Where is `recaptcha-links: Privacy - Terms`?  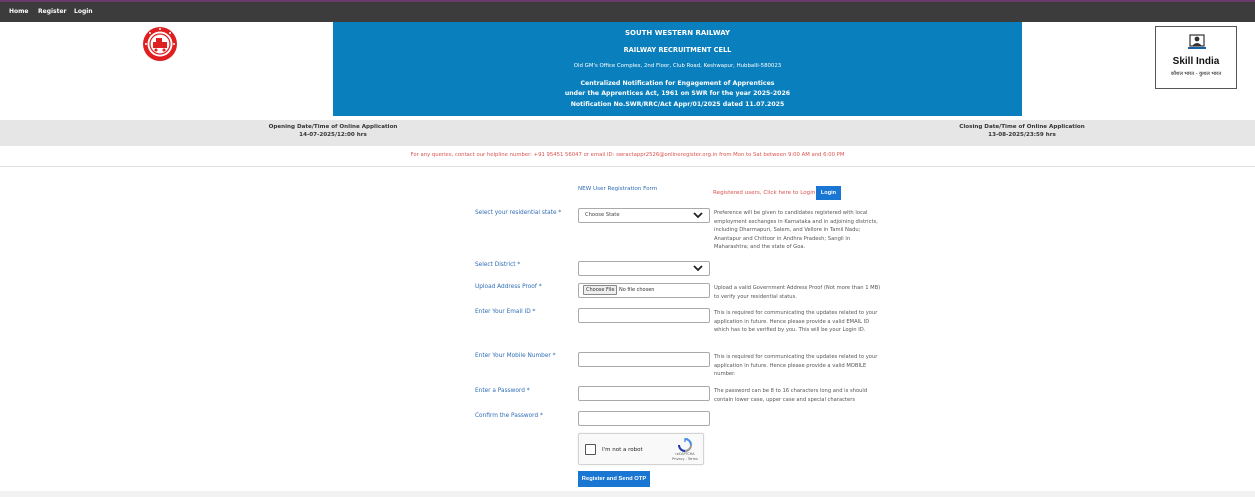
recaptcha-links: Privacy - Terms is located at coordinates (685, 459).